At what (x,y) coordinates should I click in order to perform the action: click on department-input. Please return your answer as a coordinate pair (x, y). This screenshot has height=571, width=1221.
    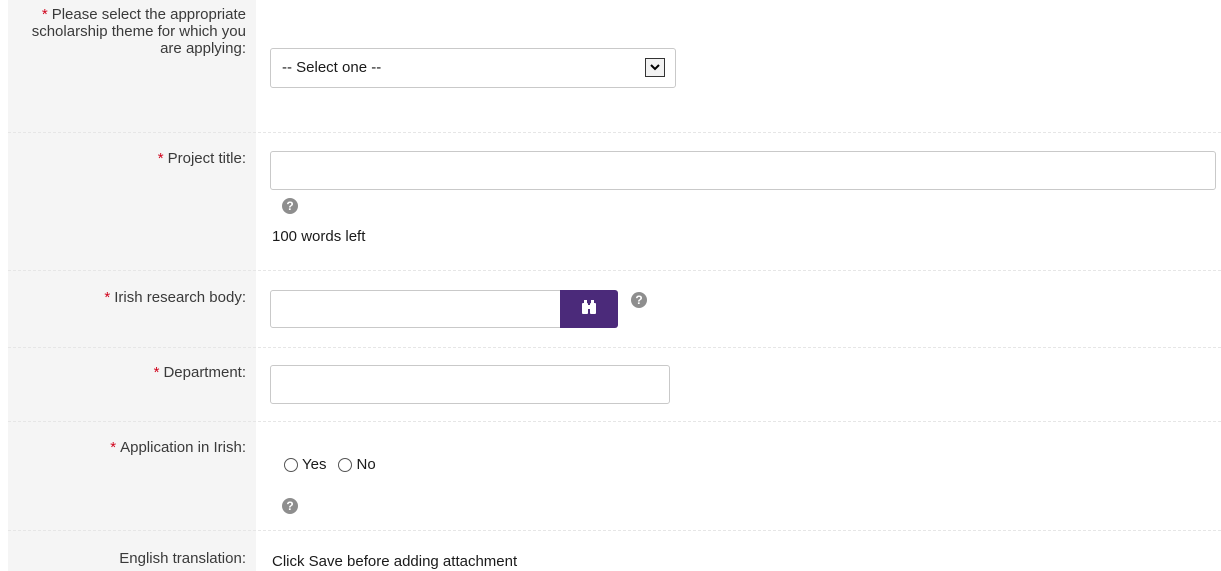
    Looking at the image, I should click on (470, 384).